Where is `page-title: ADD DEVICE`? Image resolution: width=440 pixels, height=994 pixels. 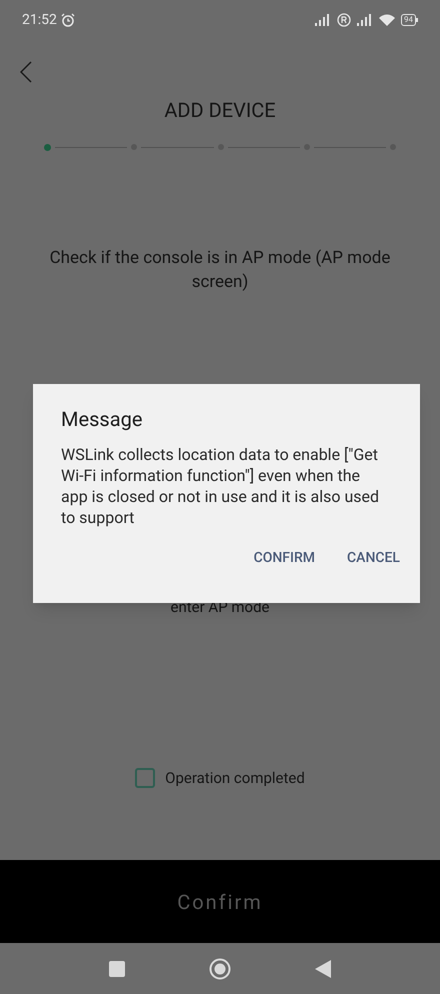 page-title: ADD DEVICE is located at coordinates (220, 110).